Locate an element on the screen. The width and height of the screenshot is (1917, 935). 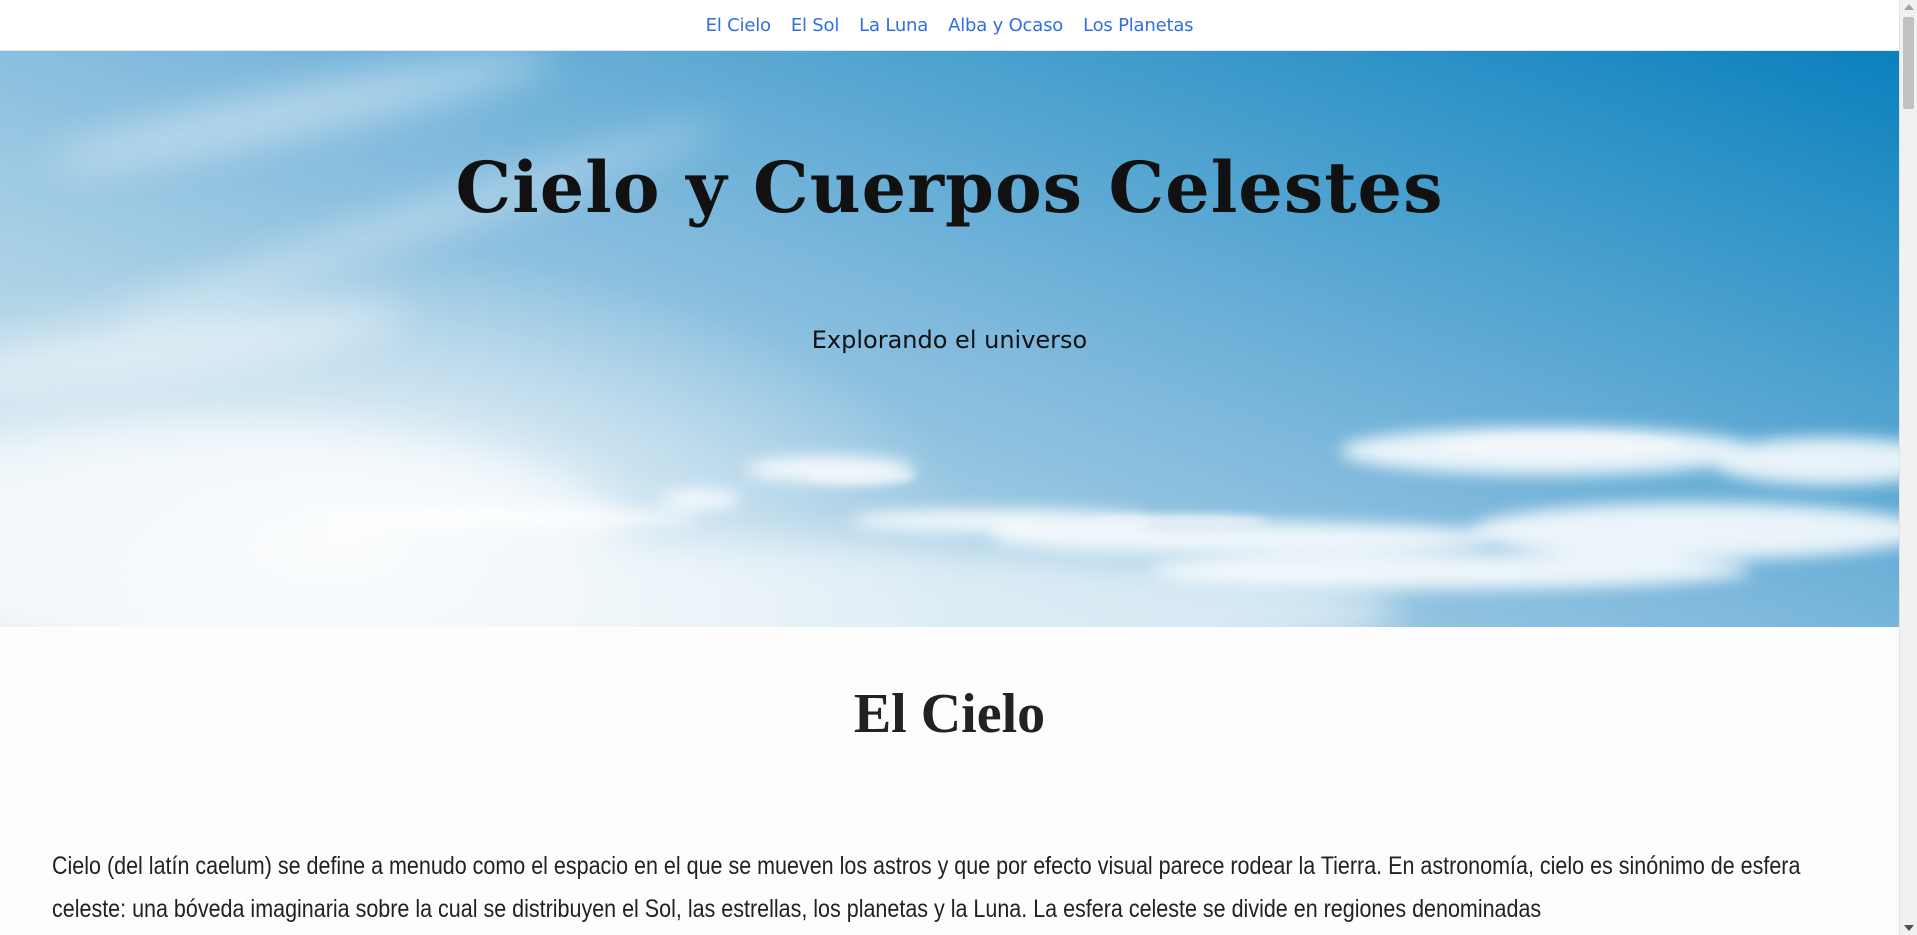
scroll-up-arrow-icon is located at coordinates (1909, 7).